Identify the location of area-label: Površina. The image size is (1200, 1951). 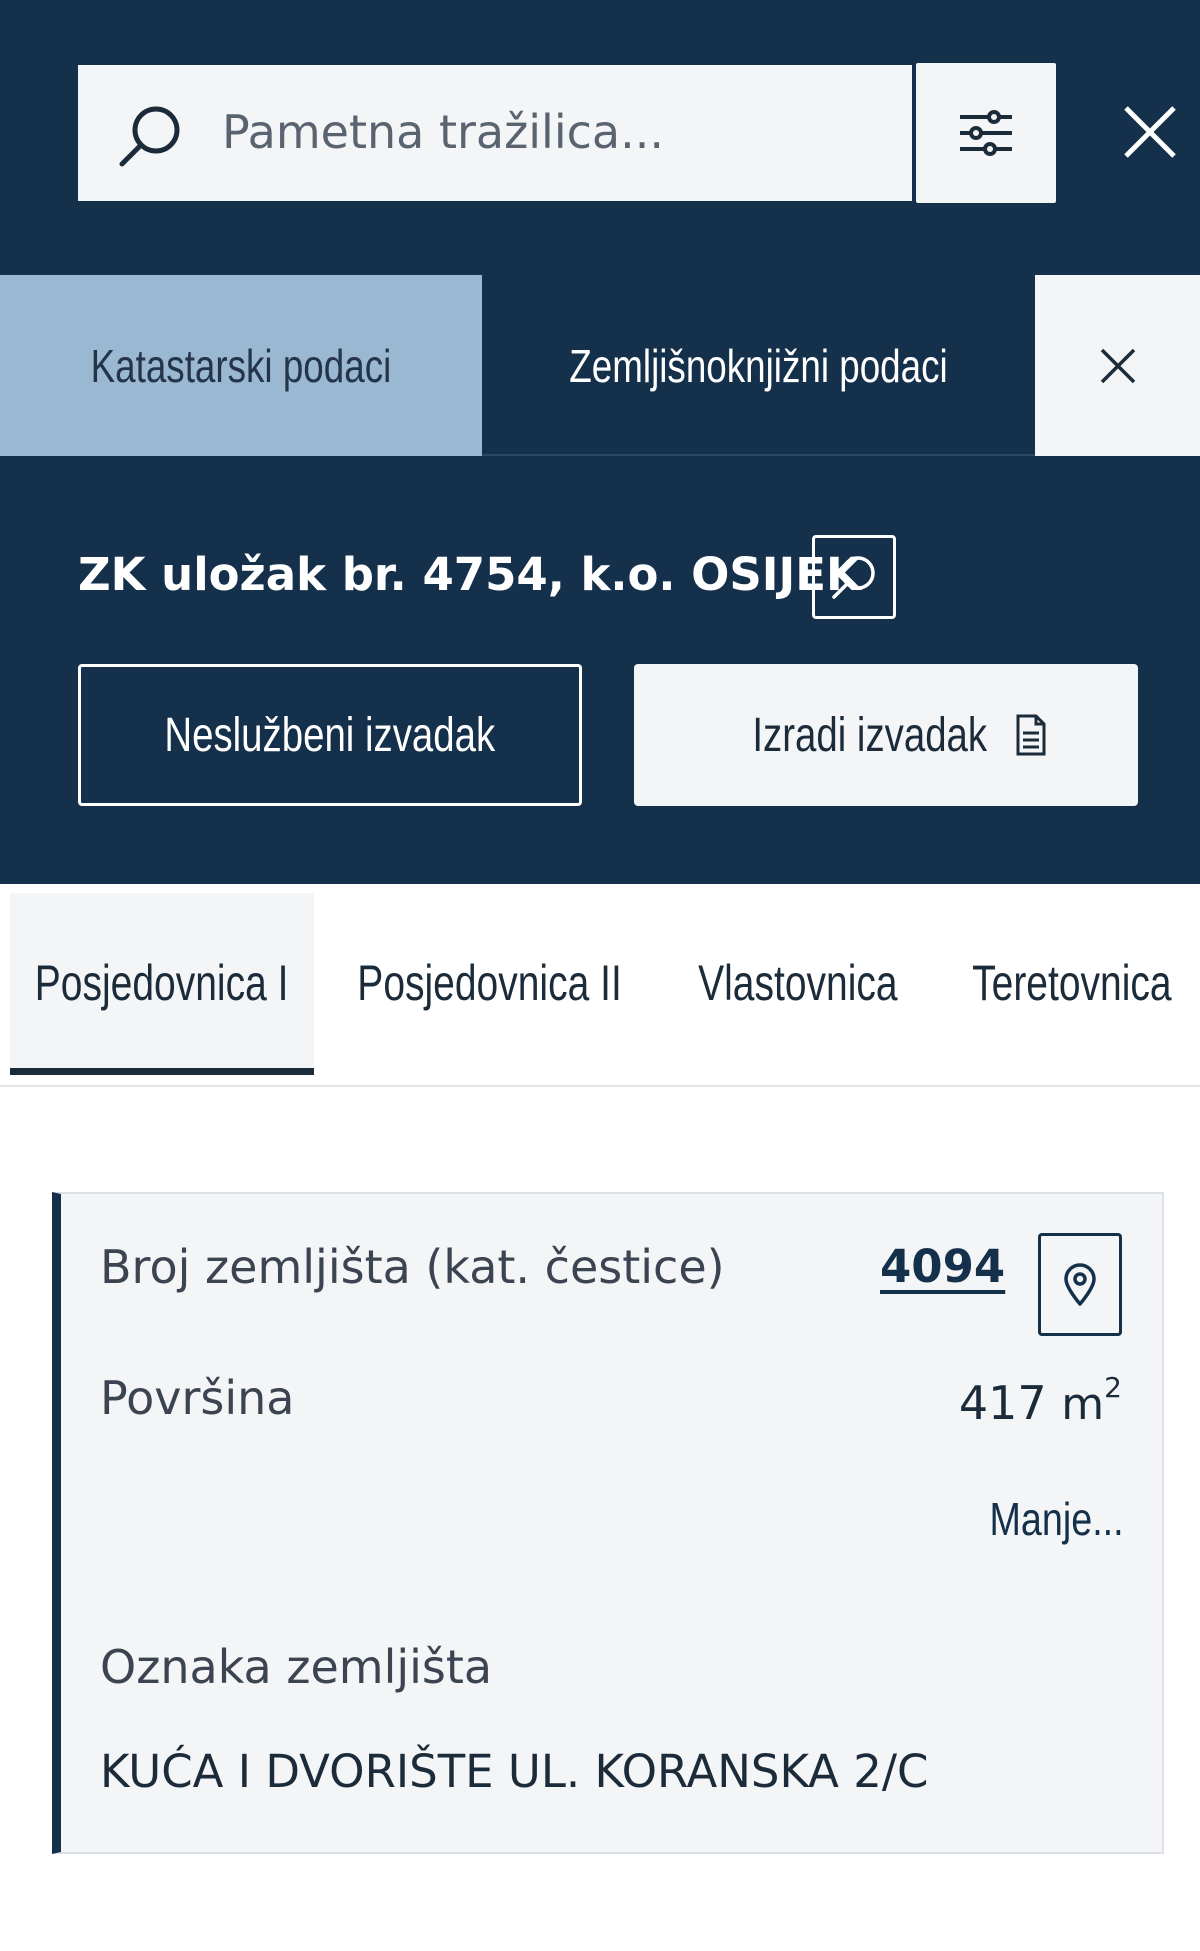
(197, 1398).